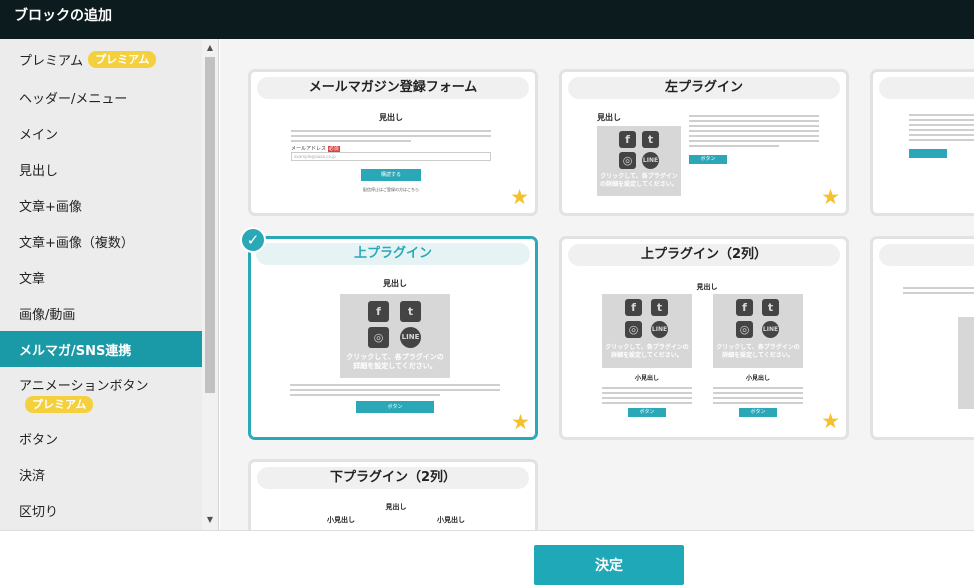  What do you see at coordinates (253, 240) in the screenshot?
I see `check-icon: ✓` at bounding box center [253, 240].